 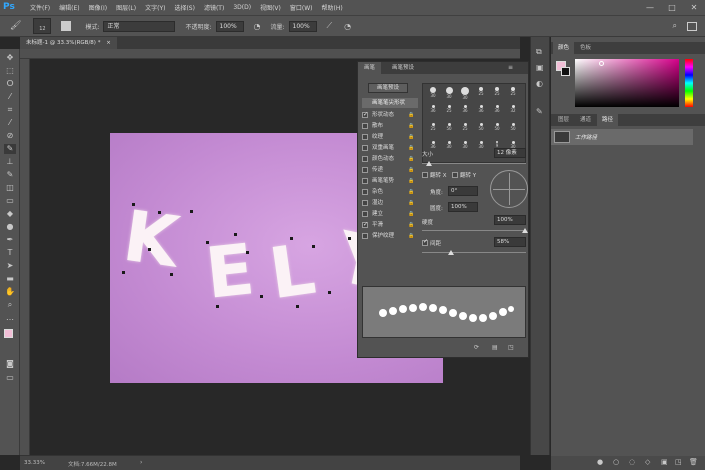 I want to click on search-icon: ⌕, so click(x=675, y=26).